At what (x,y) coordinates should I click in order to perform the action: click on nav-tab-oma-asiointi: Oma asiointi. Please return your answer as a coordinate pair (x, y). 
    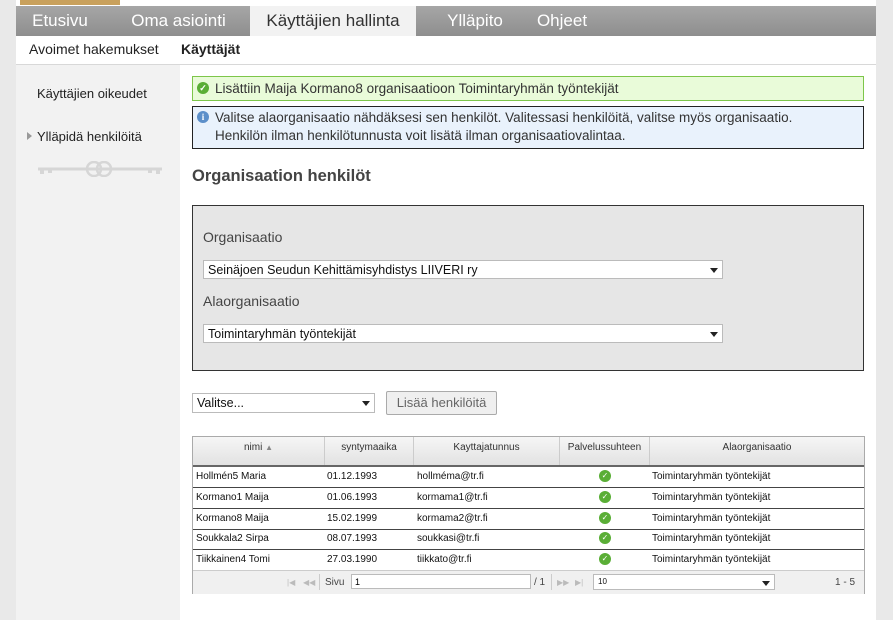
    Looking at the image, I should click on (178, 21).